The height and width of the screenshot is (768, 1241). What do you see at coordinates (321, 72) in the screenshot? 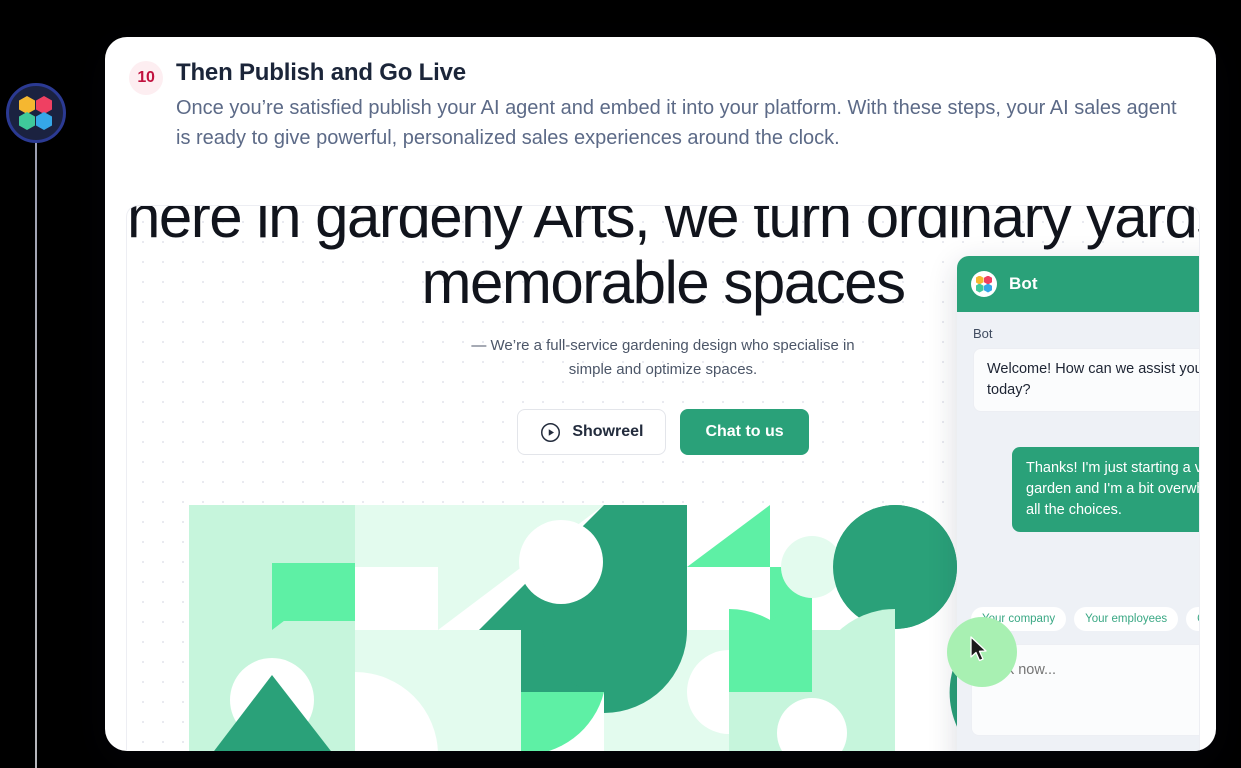
I see `page-title: Then Publish and Go Live` at bounding box center [321, 72].